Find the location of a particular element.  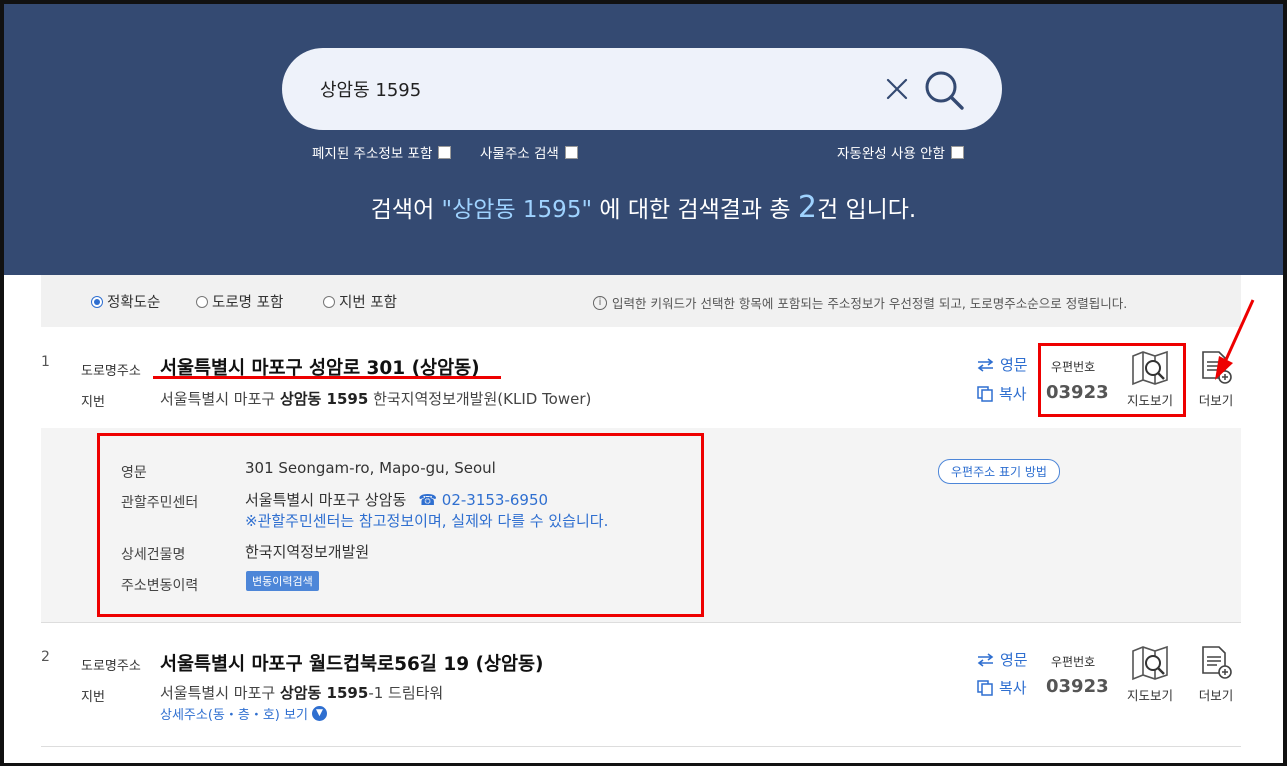

detail-english-value: 301 Seongam-ro, Mapo-gu, Seoul is located at coordinates (370, 468).